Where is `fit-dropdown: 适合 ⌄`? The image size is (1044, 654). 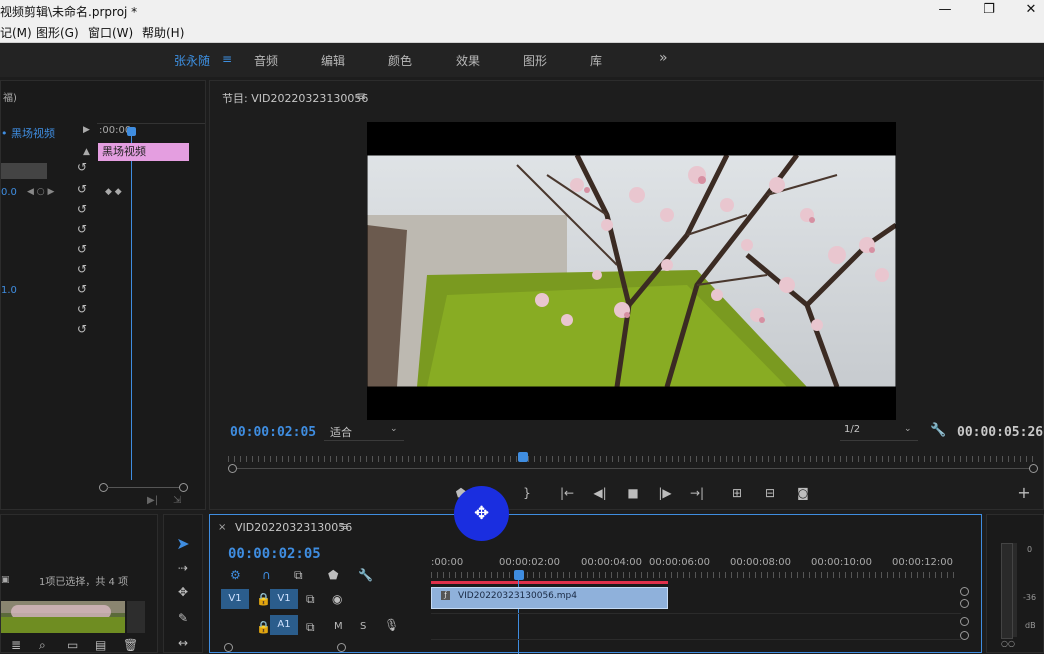 fit-dropdown: 适合 ⌄ is located at coordinates (364, 432).